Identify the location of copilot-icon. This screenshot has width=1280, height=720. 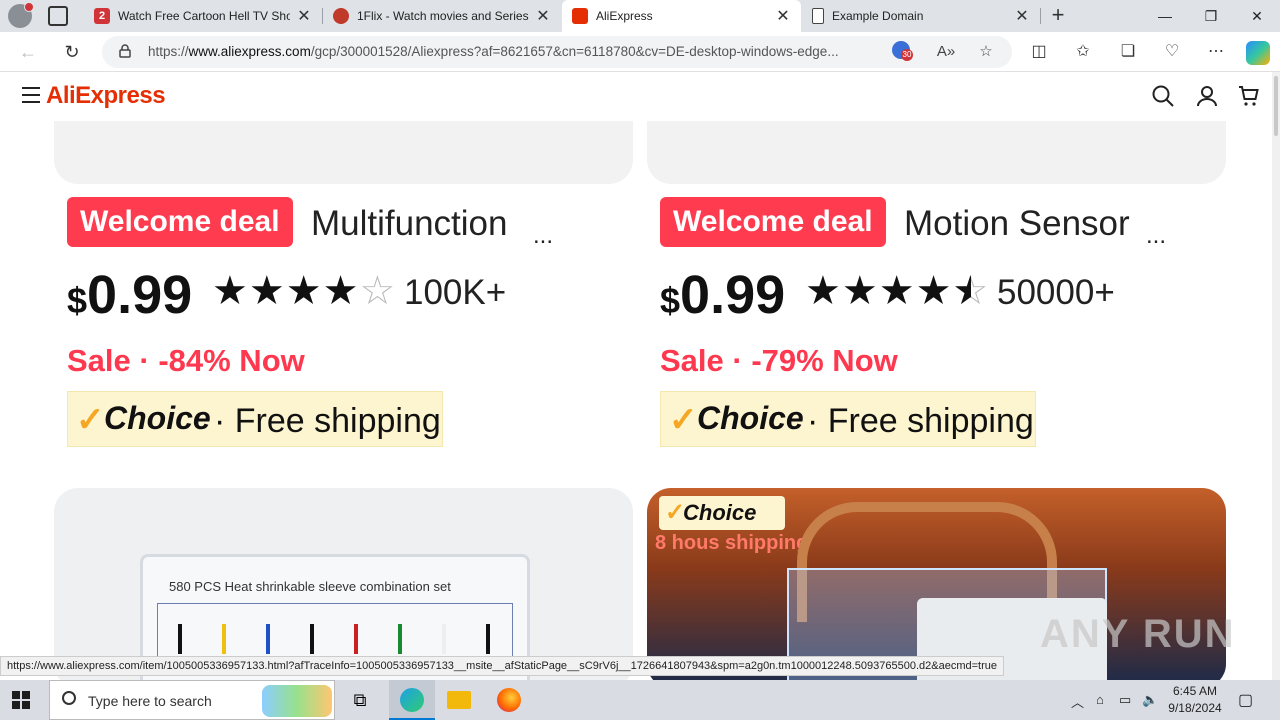
(1258, 53).